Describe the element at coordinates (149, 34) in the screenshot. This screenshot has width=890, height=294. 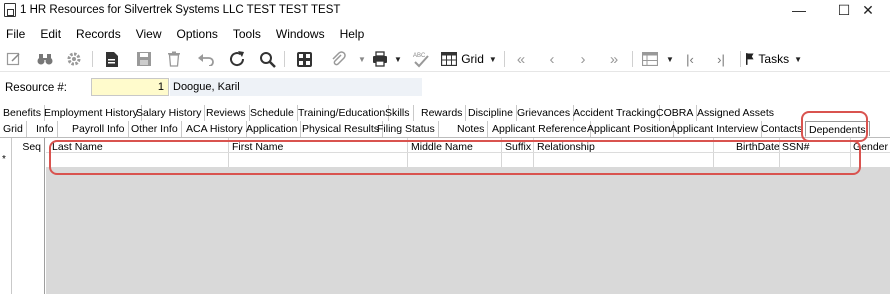
I see `menu-view: View` at that location.